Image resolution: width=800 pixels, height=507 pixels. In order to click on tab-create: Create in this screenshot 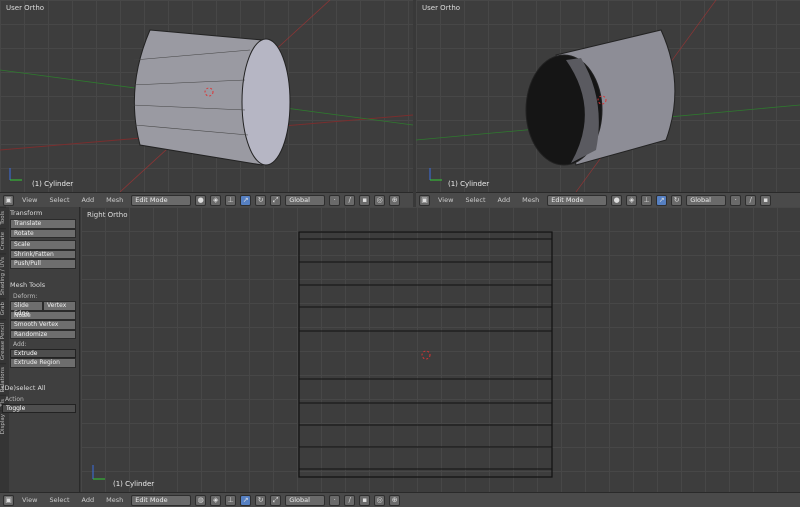, I will do `click(3, 240)`.